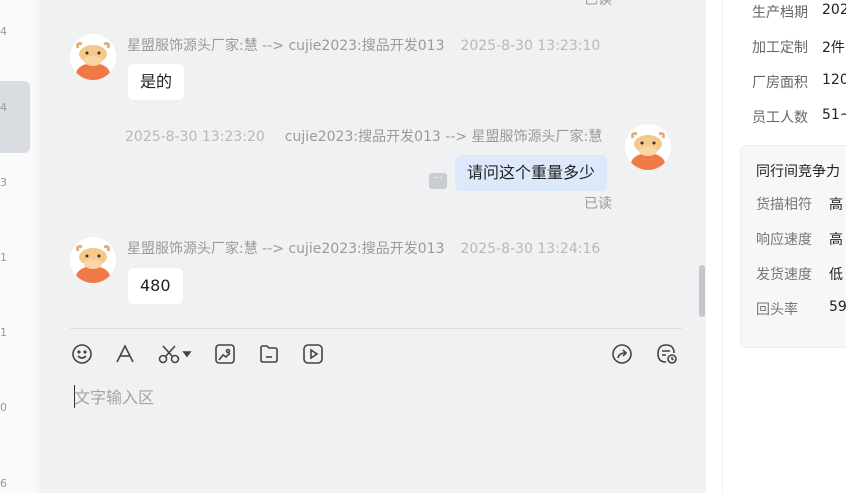 This screenshot has width=846, height=493. What do you see at coordinates (374, 397) in the screenshot?
I see `message-input: 文字输入区` at bounding box center [374, 397].